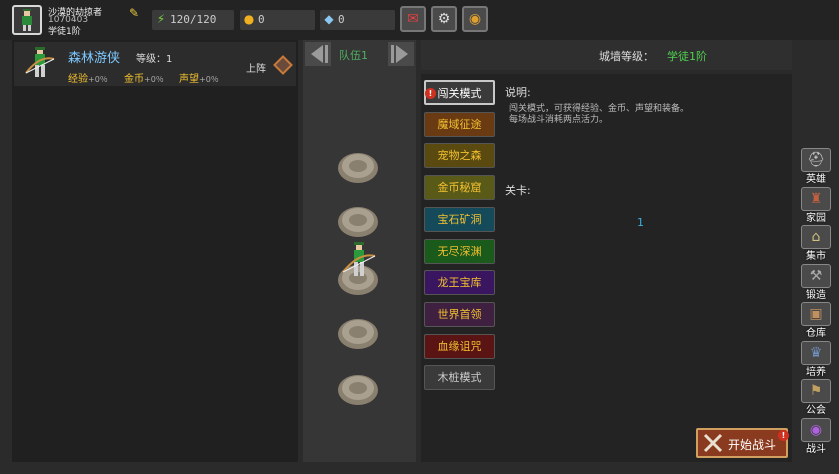  I want to click on mode-button: 宝石矿洞, so click(459, 219).